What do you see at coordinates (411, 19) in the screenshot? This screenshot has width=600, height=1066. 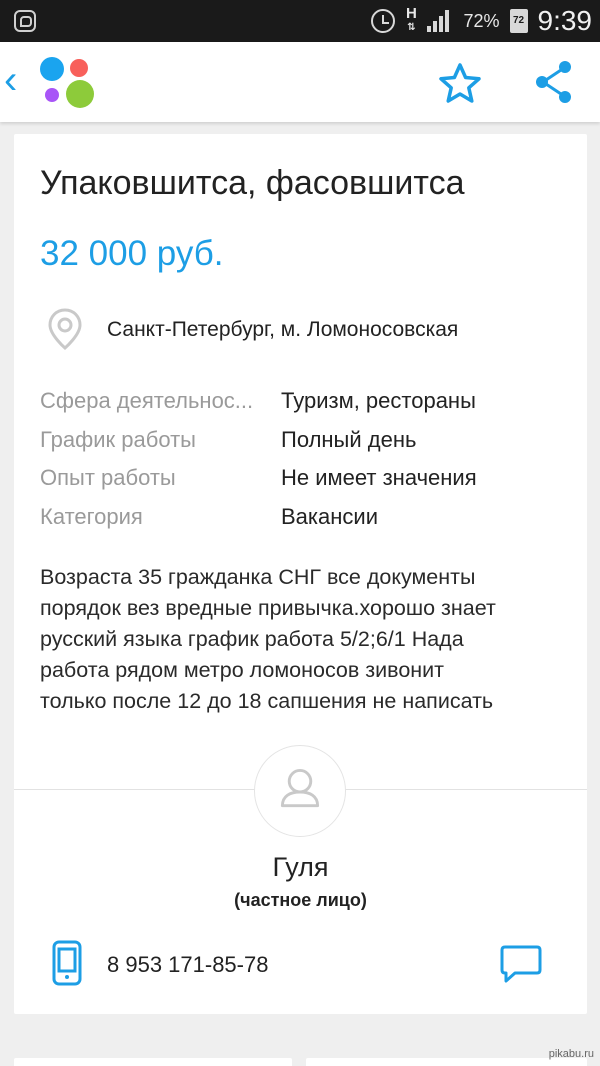 I see `network-type: H ⇅` at bounding box center [411, 19].